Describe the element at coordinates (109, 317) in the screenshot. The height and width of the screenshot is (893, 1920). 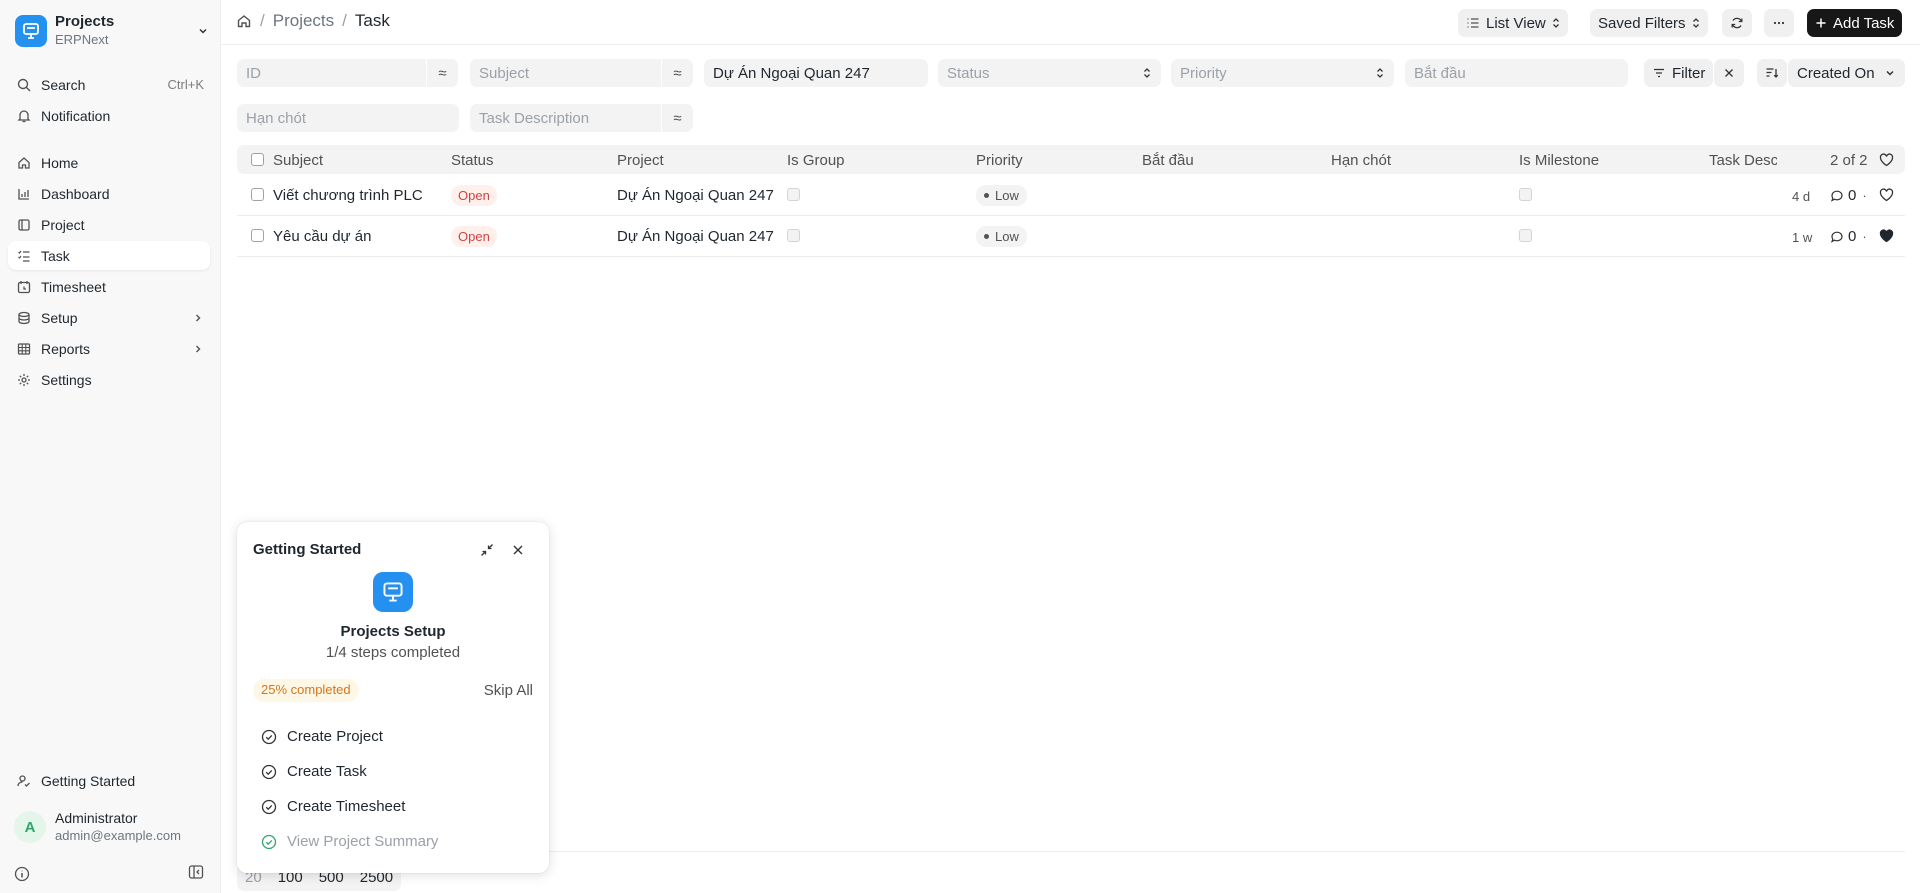
I see `sidebar-item-setup: Setup` at that location.